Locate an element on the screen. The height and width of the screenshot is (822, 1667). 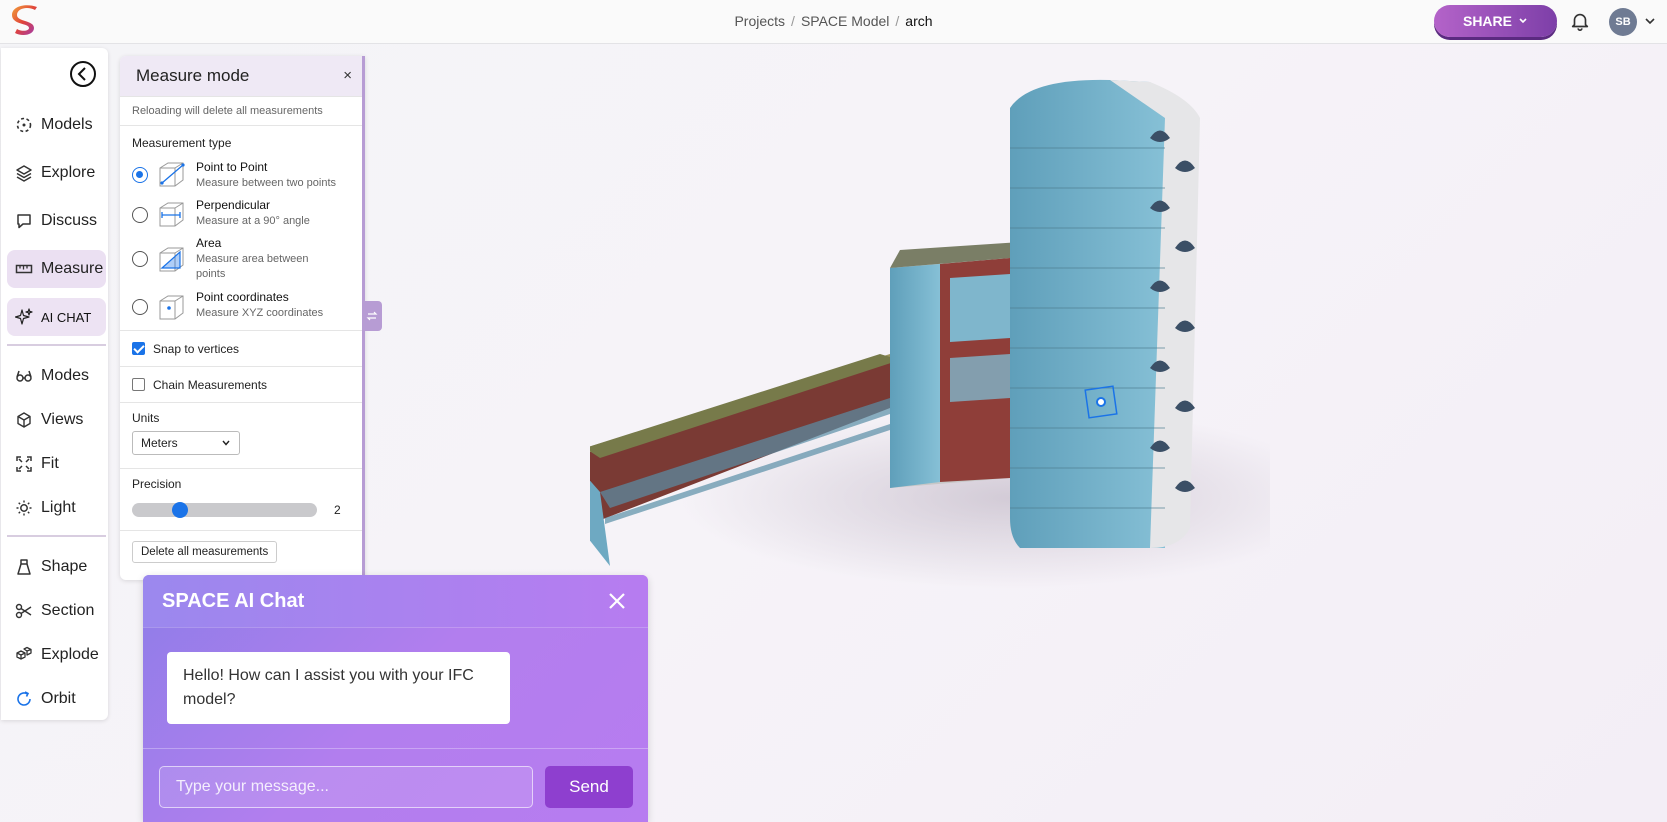
swap-arrows-icon is located at coordinates (372, 316).